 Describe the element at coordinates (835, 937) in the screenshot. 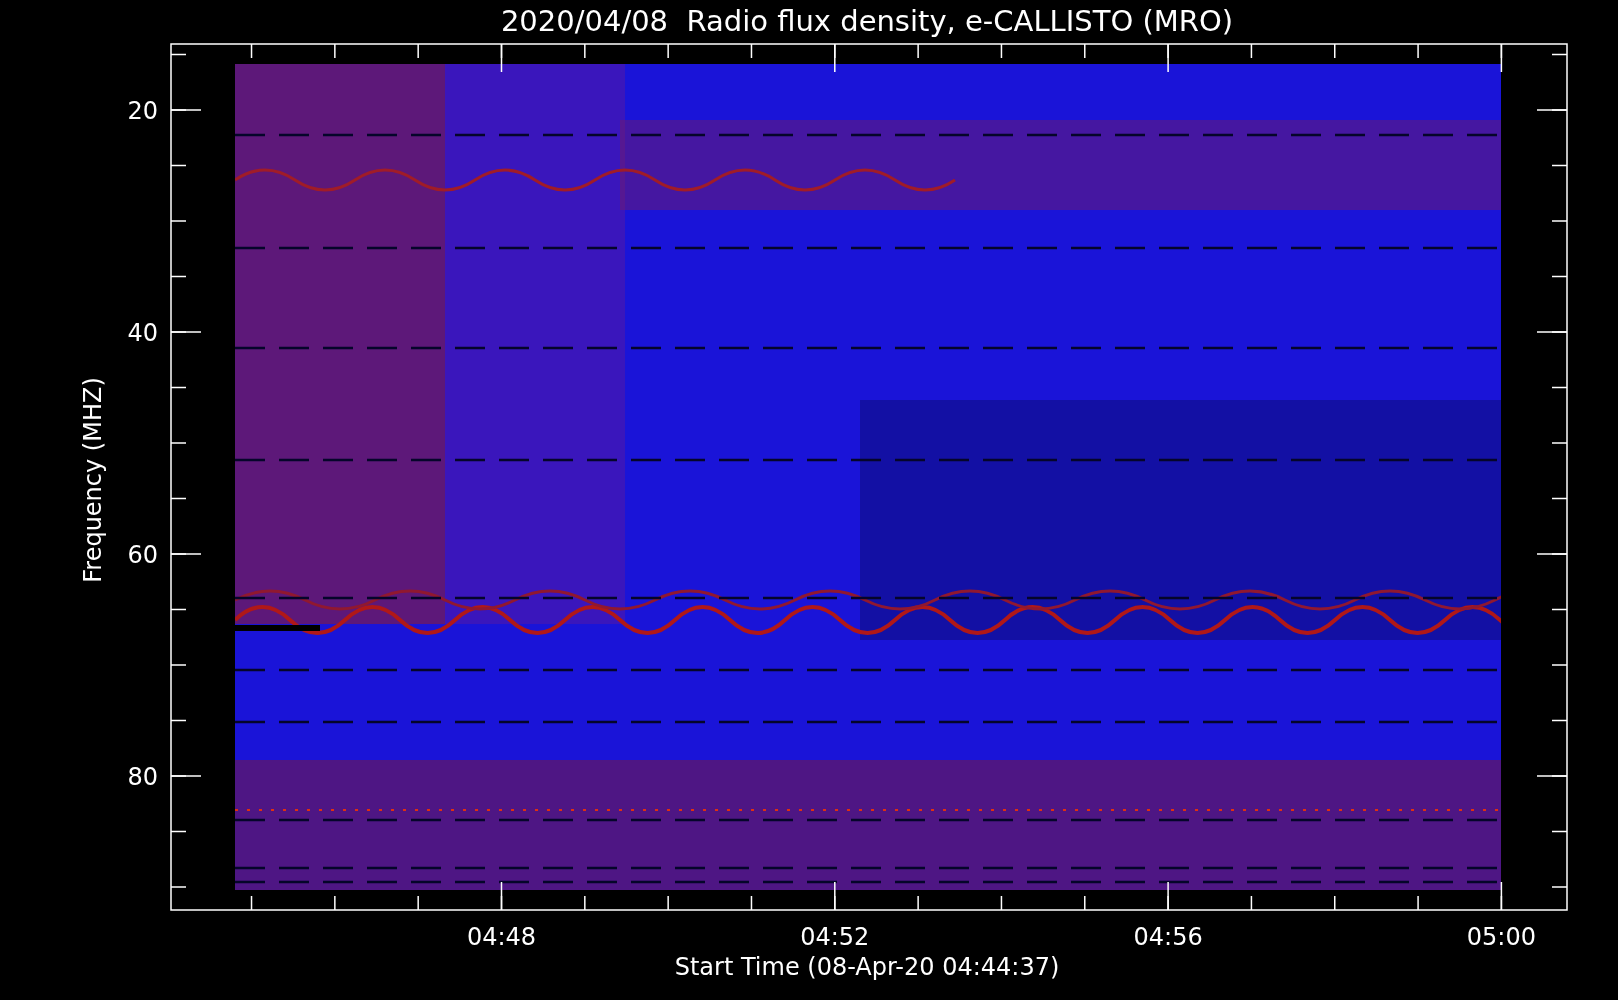

I see `x-tick-label: 04:52` at that location.